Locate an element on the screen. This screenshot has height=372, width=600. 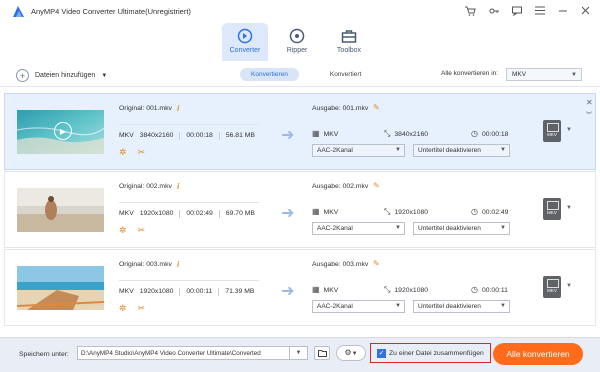
window-controls is located at coordinates (528, 10).